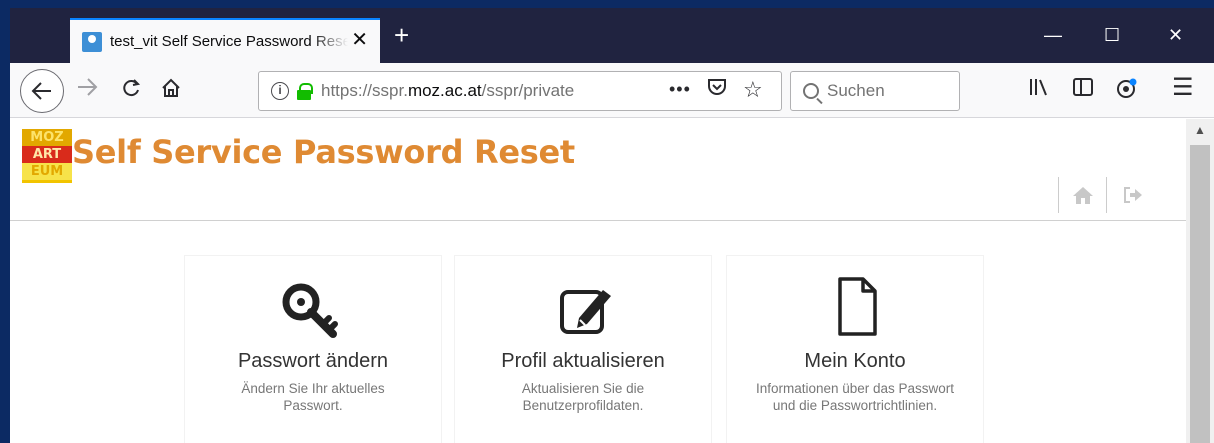  I want to click on tab-close-icon: ✕, so click(359, 40).